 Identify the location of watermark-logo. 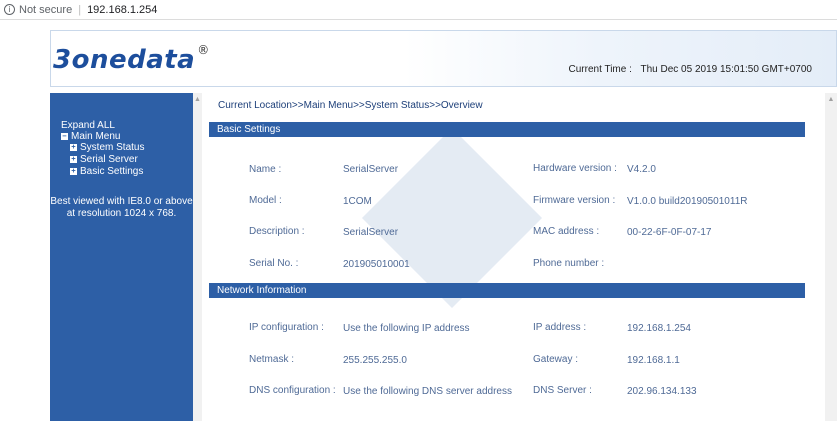
(452, 218).